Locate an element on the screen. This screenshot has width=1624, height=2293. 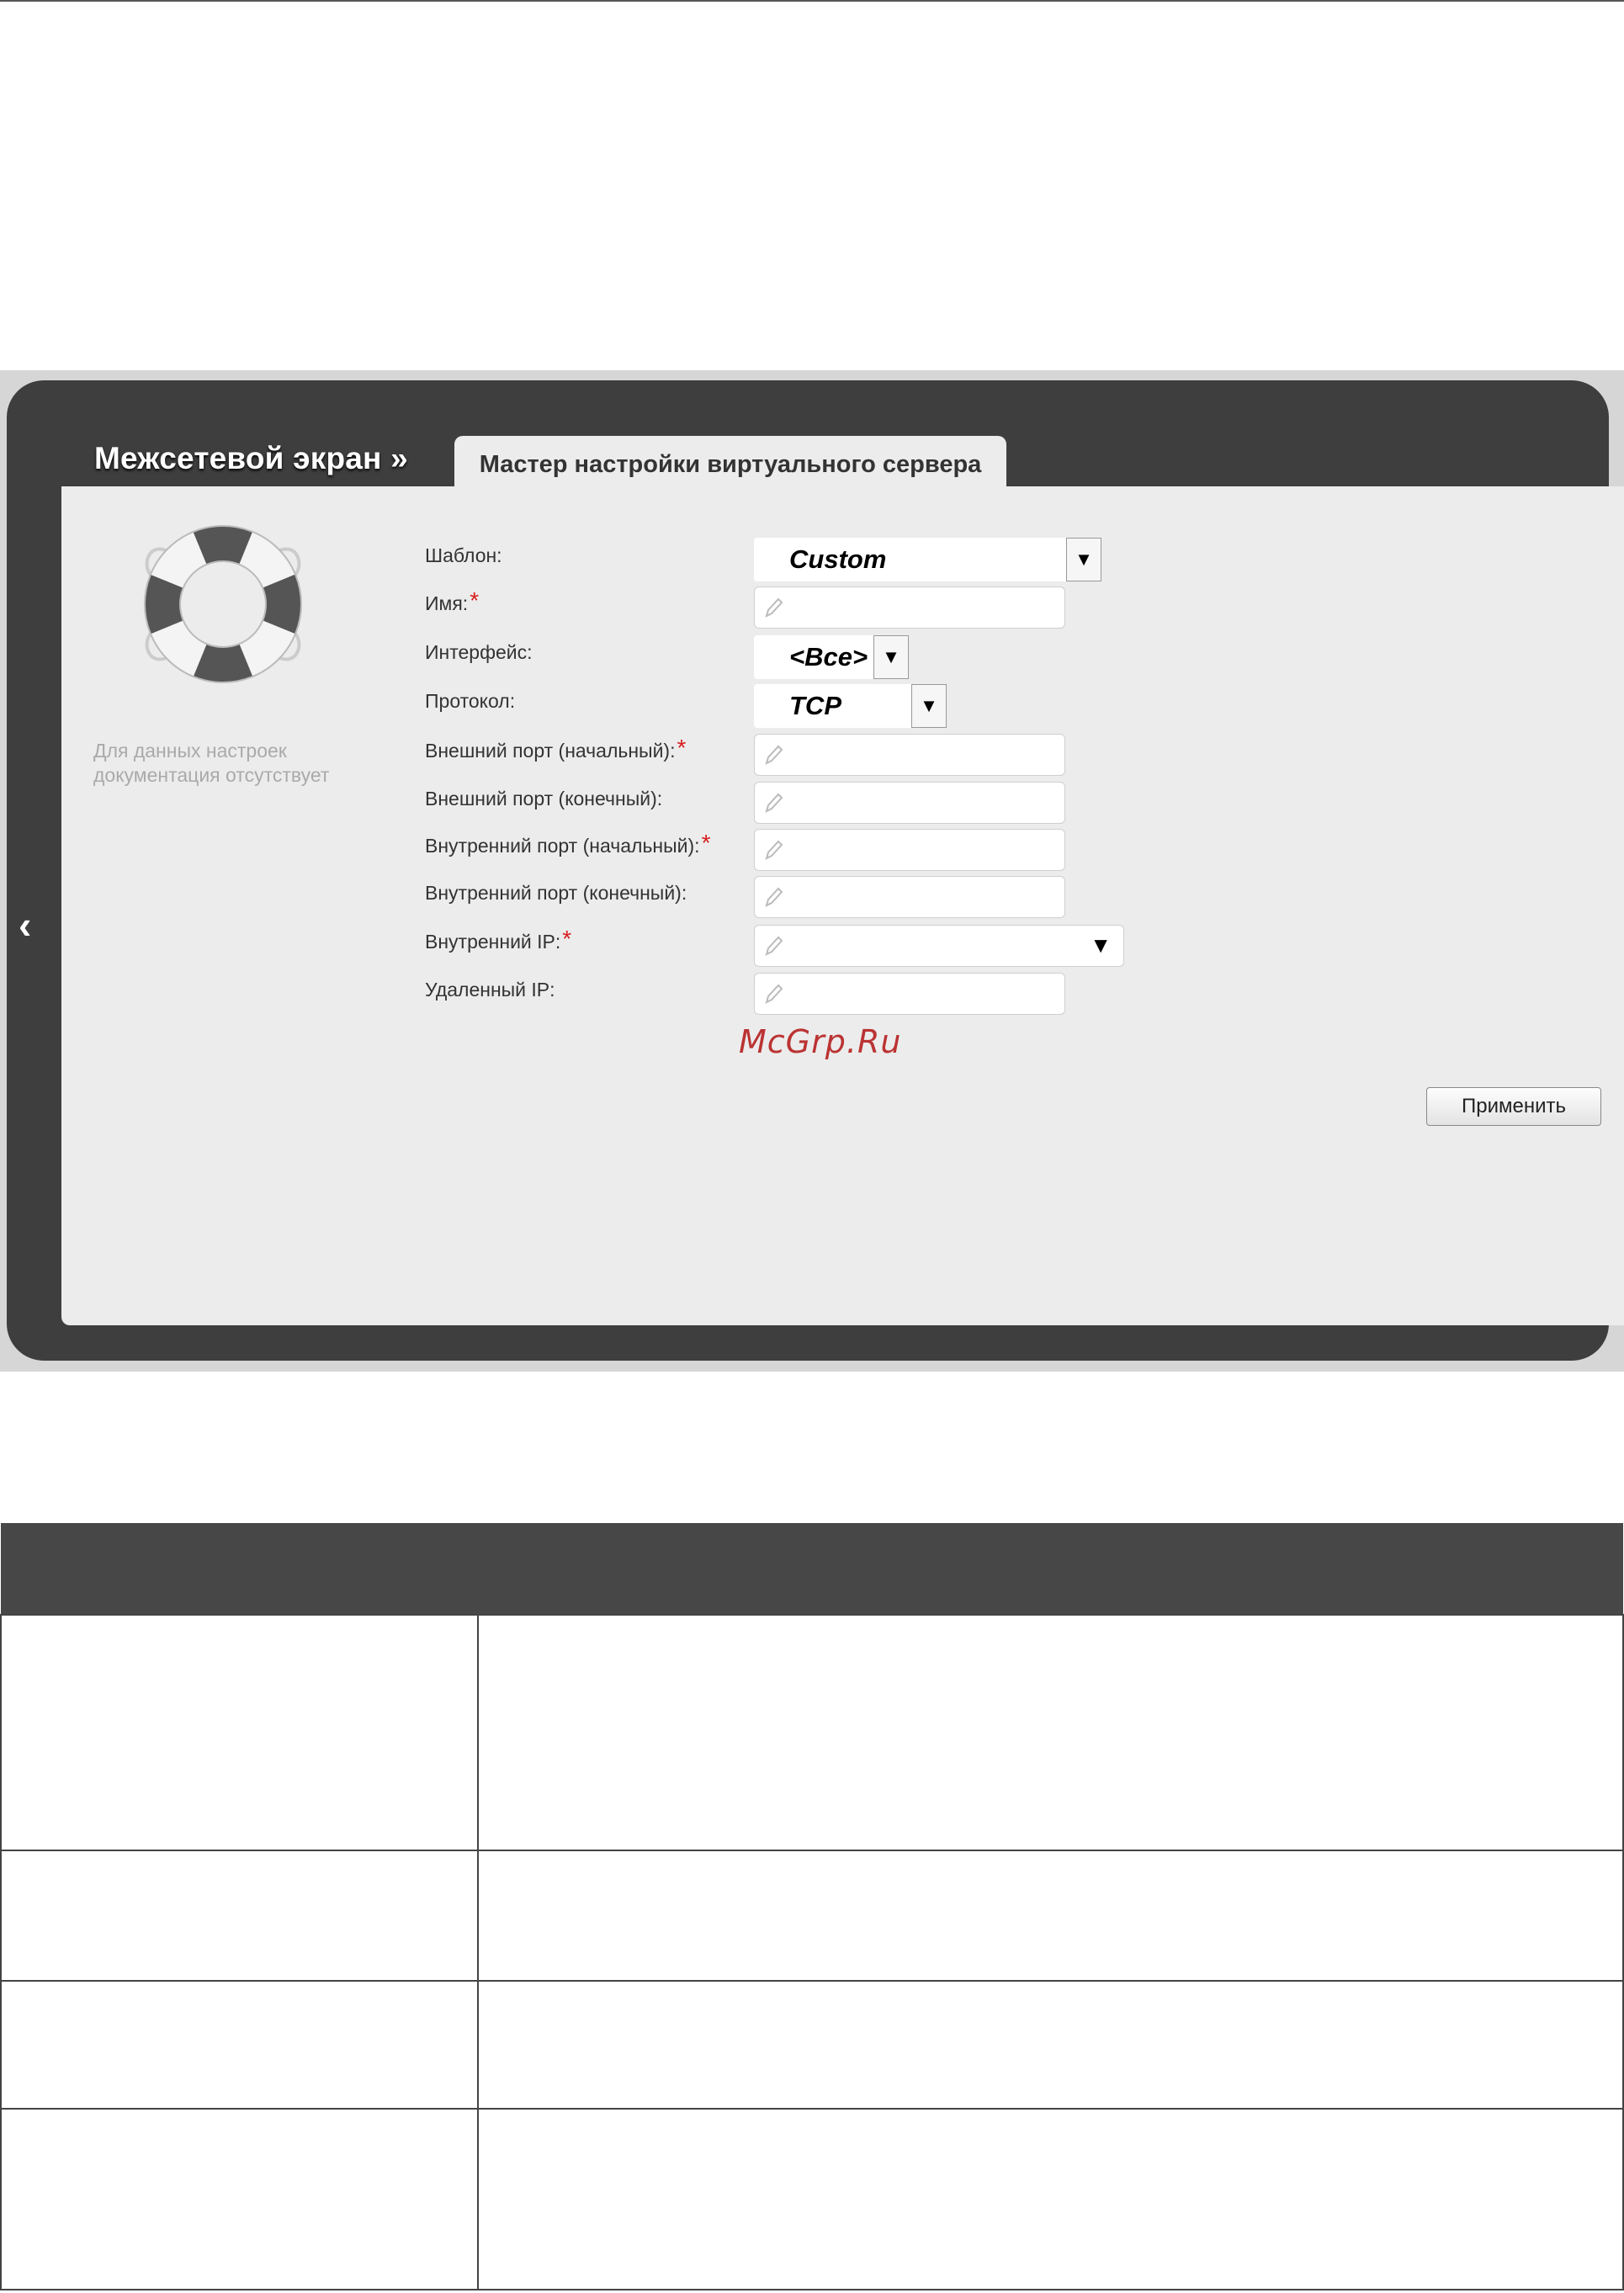
label-internal-ip-text: Внутренний IP: is located at coordinates (493, 942).